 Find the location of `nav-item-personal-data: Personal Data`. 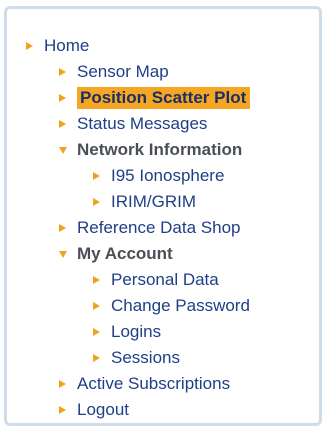

nav-item-personal-data: Personal Data is located at coordinates (156, 280).